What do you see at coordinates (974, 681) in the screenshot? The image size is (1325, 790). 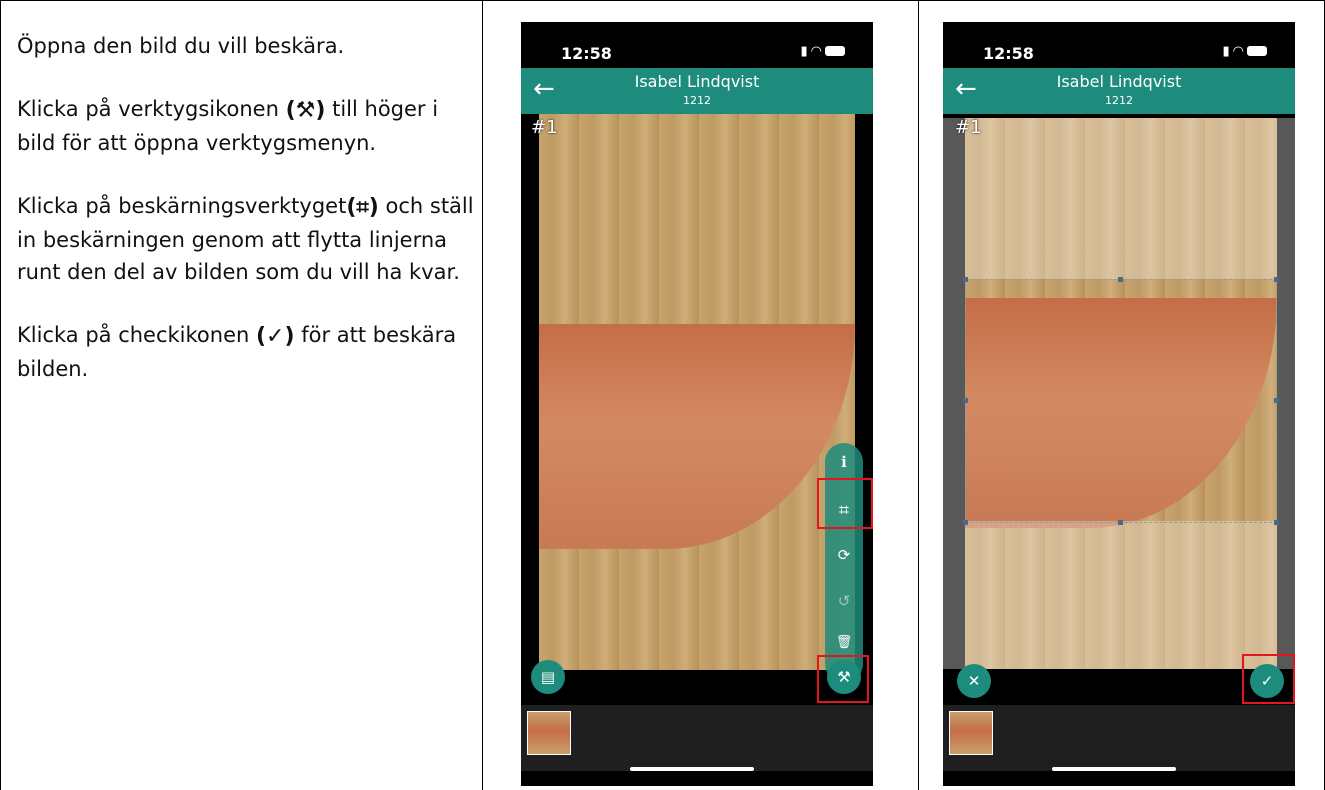 I see `cancel-button: ✕` at bounding box center [974, 681].